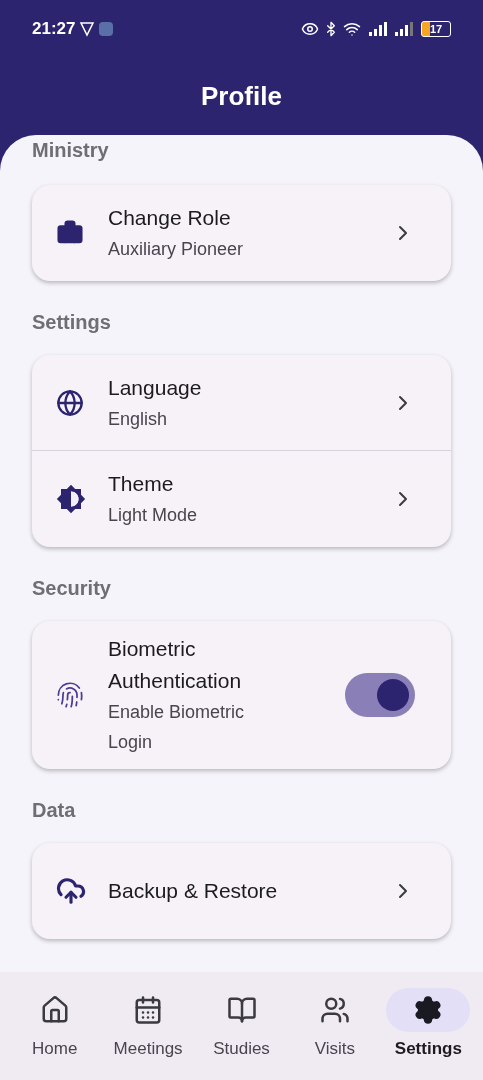 The height and width of the screenshot is (1080, 483). What do you see at coordinates (176, 249) in the screenshot?
I see `item-subtitle: Auxiliary Pioneer` at bounding box center [176, 249].